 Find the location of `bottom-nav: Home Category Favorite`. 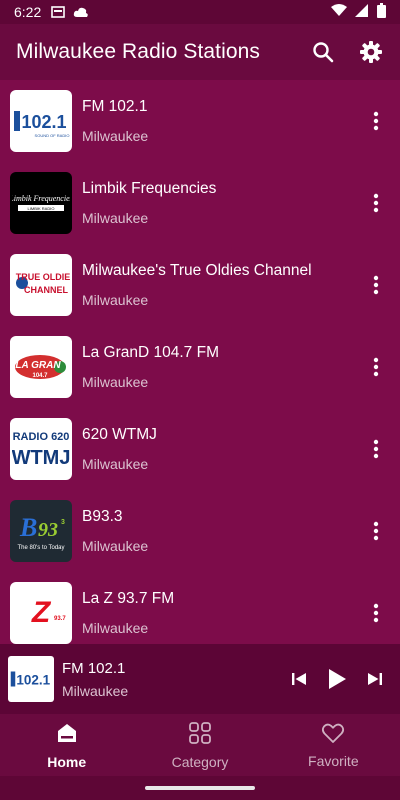

bottom-nav: Home Category Favorite is located at coordinates (200, 745).